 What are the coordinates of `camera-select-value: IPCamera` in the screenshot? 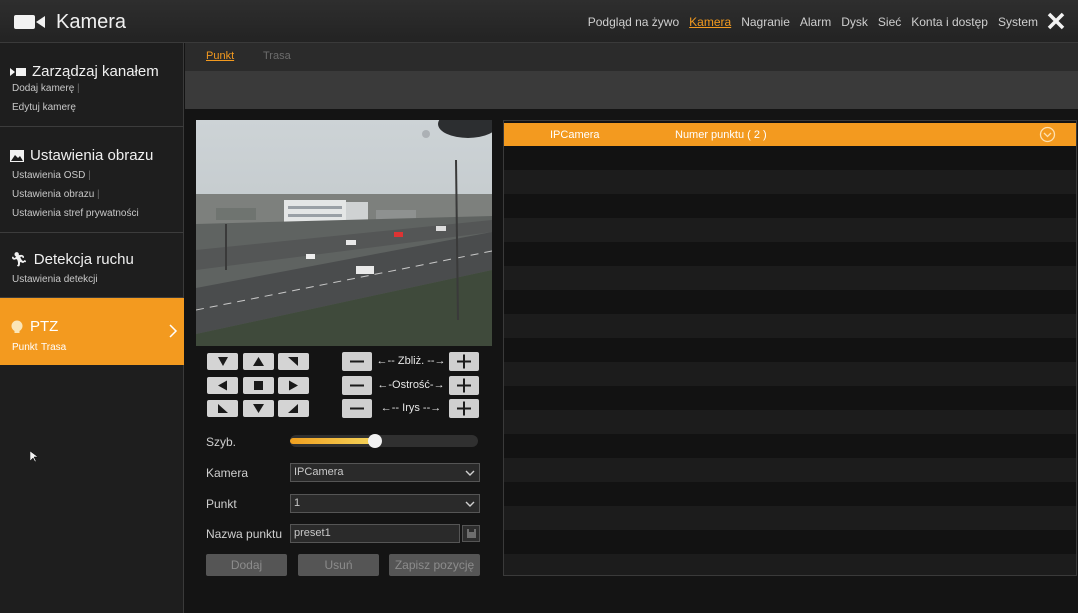 It's located at (319, 472).